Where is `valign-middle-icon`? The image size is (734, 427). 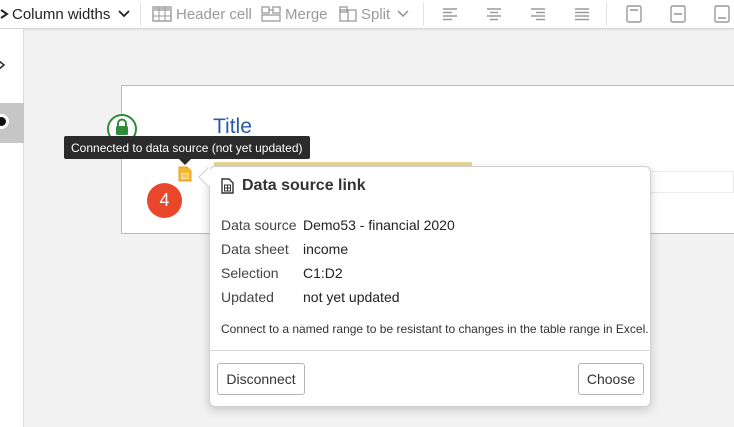 valign-middle-icon is located at coordinates (678, 14).